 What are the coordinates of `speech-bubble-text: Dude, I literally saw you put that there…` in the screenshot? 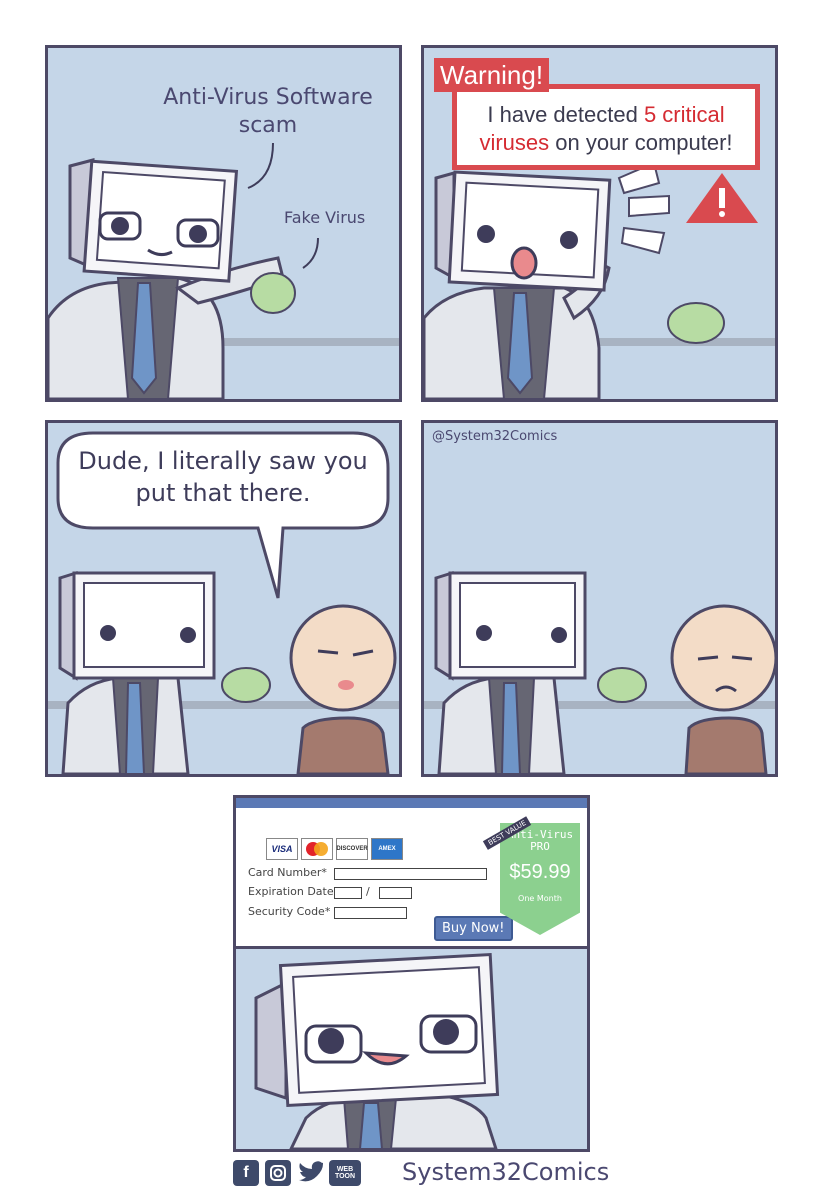 It's located at (223, 477).